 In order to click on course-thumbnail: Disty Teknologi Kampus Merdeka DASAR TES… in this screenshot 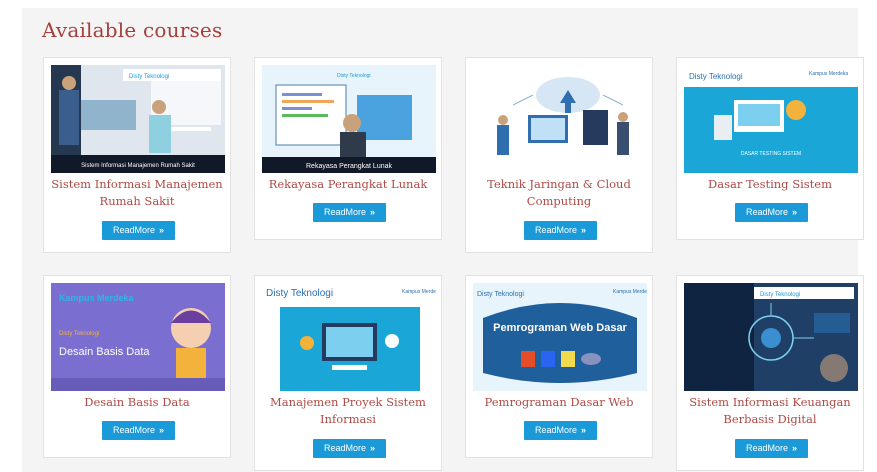, I will do `click(771, 119)`.